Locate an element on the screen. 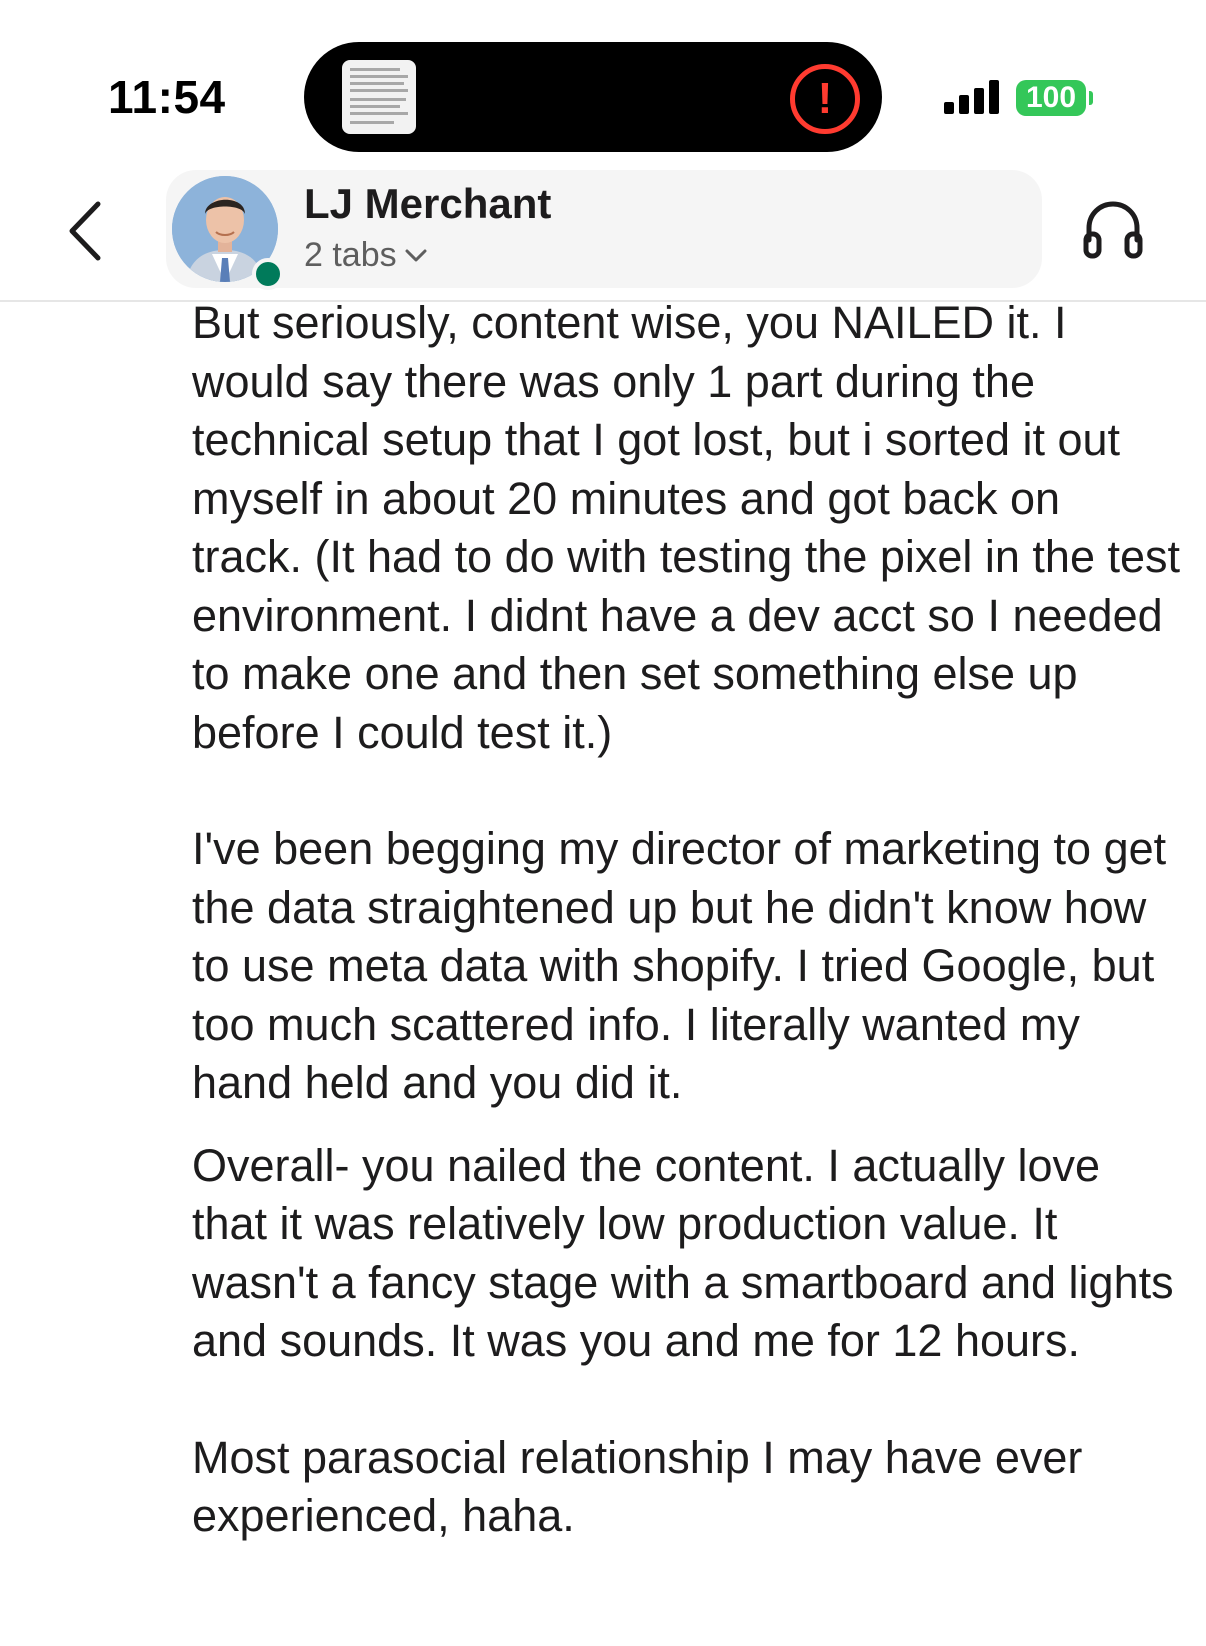  dynamic-island: ! is located at coordinates (593, 97).